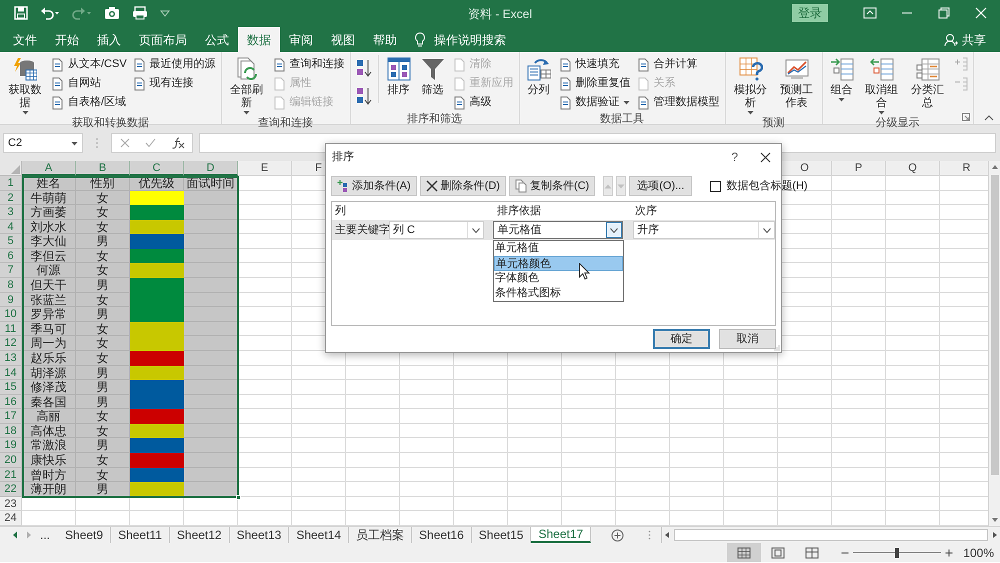  I want to click on ribbon-button-label: 取消组合, so click(882, 97).